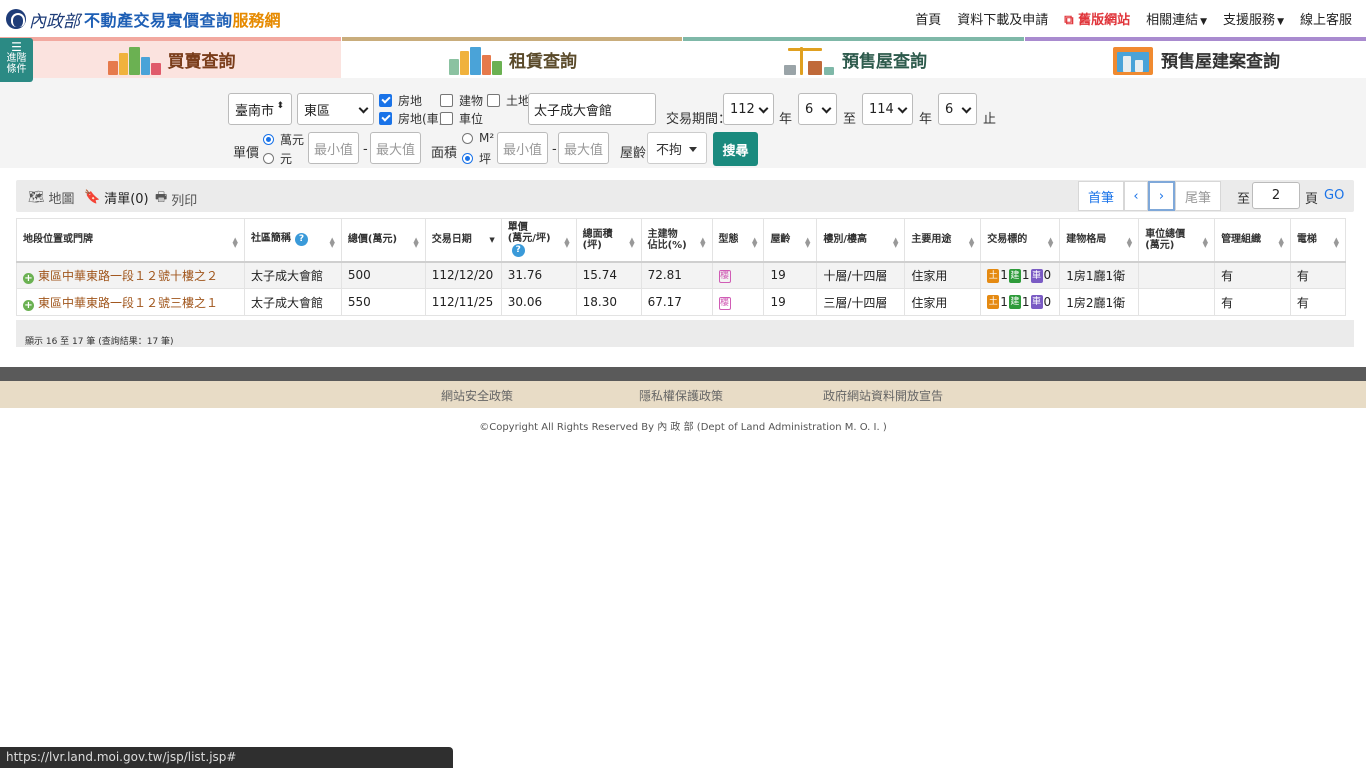  Describe the element at coordinates (1252, 240) in the screenshot. I see `column-header: 管理組織 ▲ ▼` at that location.